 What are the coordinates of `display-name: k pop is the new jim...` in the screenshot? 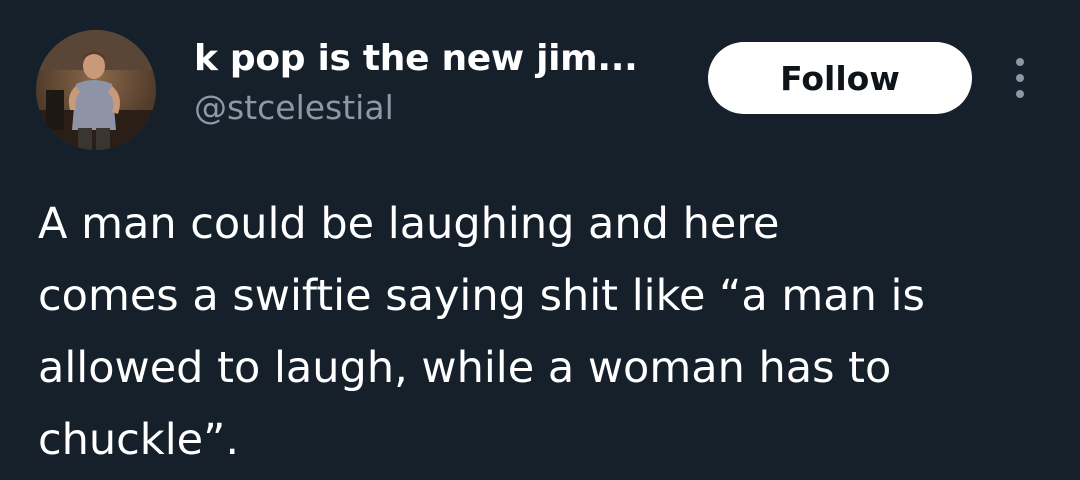 It's located at (416, 58).